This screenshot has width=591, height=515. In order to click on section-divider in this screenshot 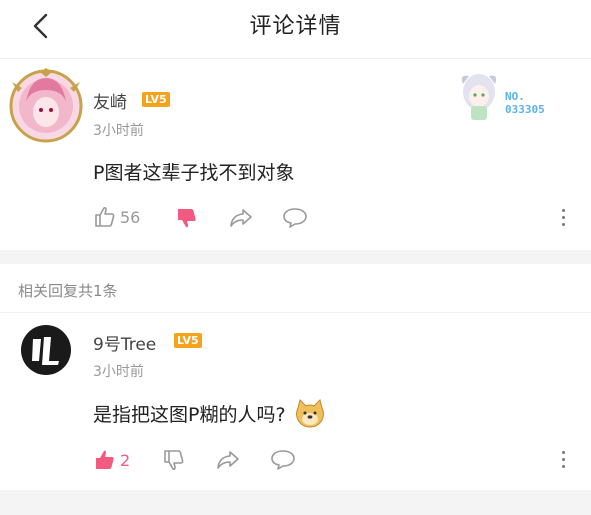, I will do `click(295, 257)`.